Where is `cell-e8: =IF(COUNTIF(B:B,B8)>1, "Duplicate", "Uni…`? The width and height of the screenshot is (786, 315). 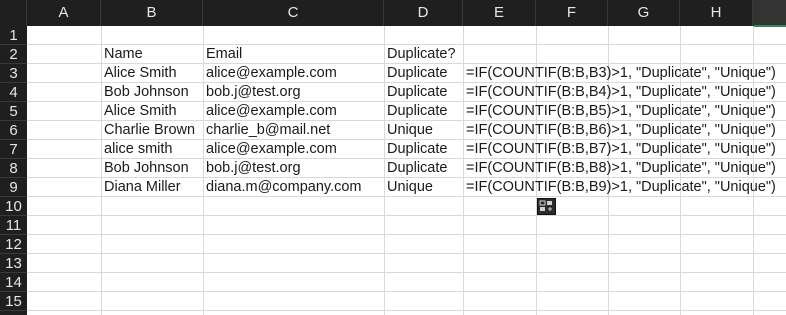 cell-e8: =IF(COUNTIF(B:B,B8)>1, "Duplicate", "Uni… is located at coordinates (619, 168).